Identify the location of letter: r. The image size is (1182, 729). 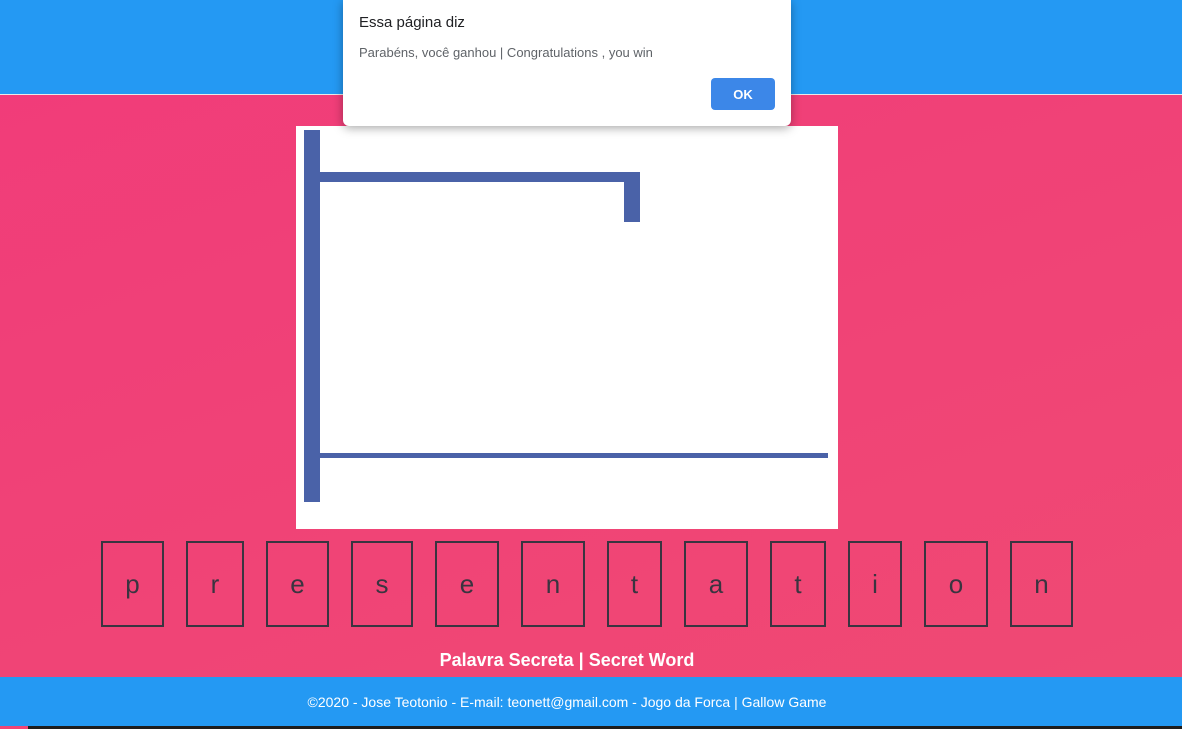
(215, 583).